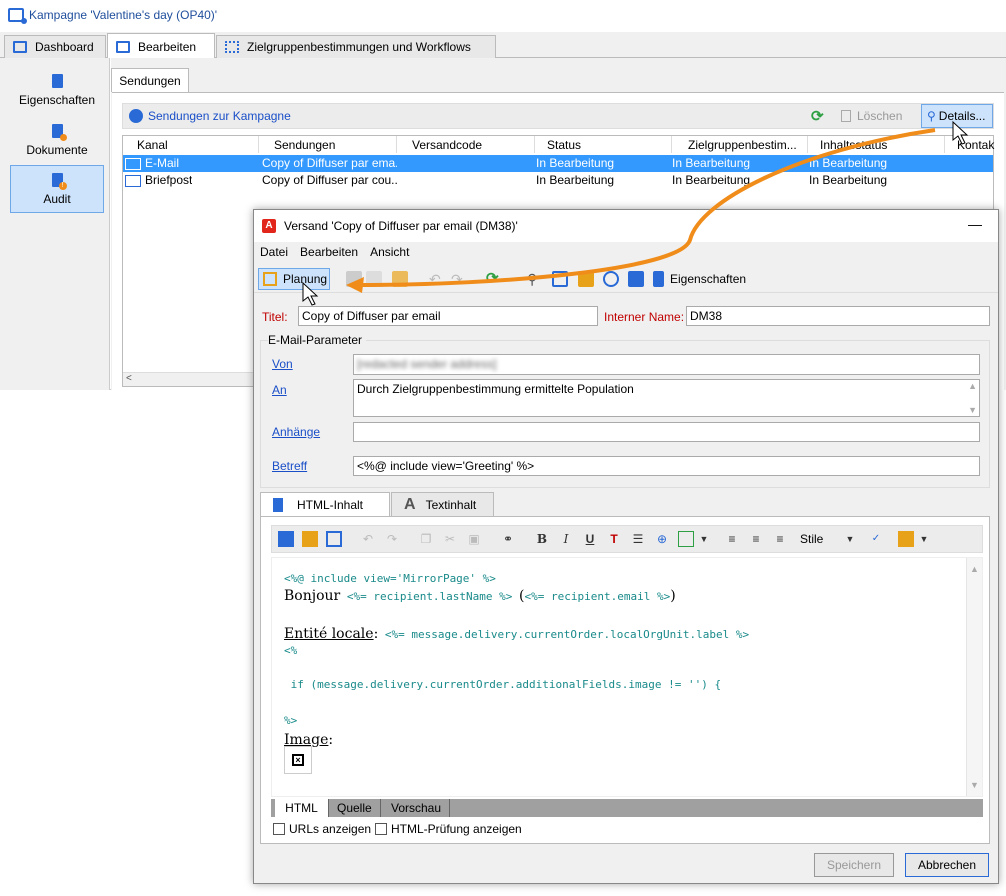 The width and height of the screenshot is (1006, 896). I want to click on annotation-overlay, so click(635, 213).